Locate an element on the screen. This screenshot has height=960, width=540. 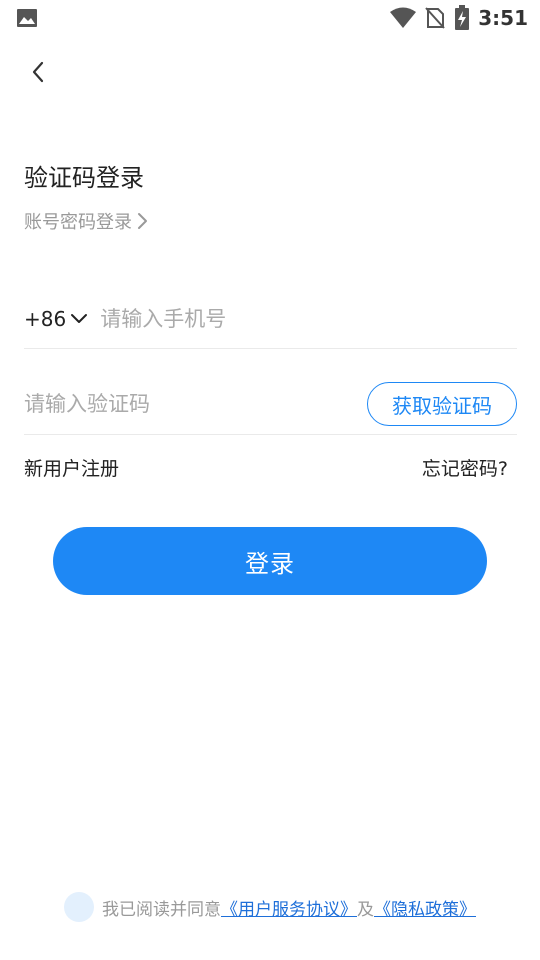
phone-row: +86 is located at coordinates (270, 319).